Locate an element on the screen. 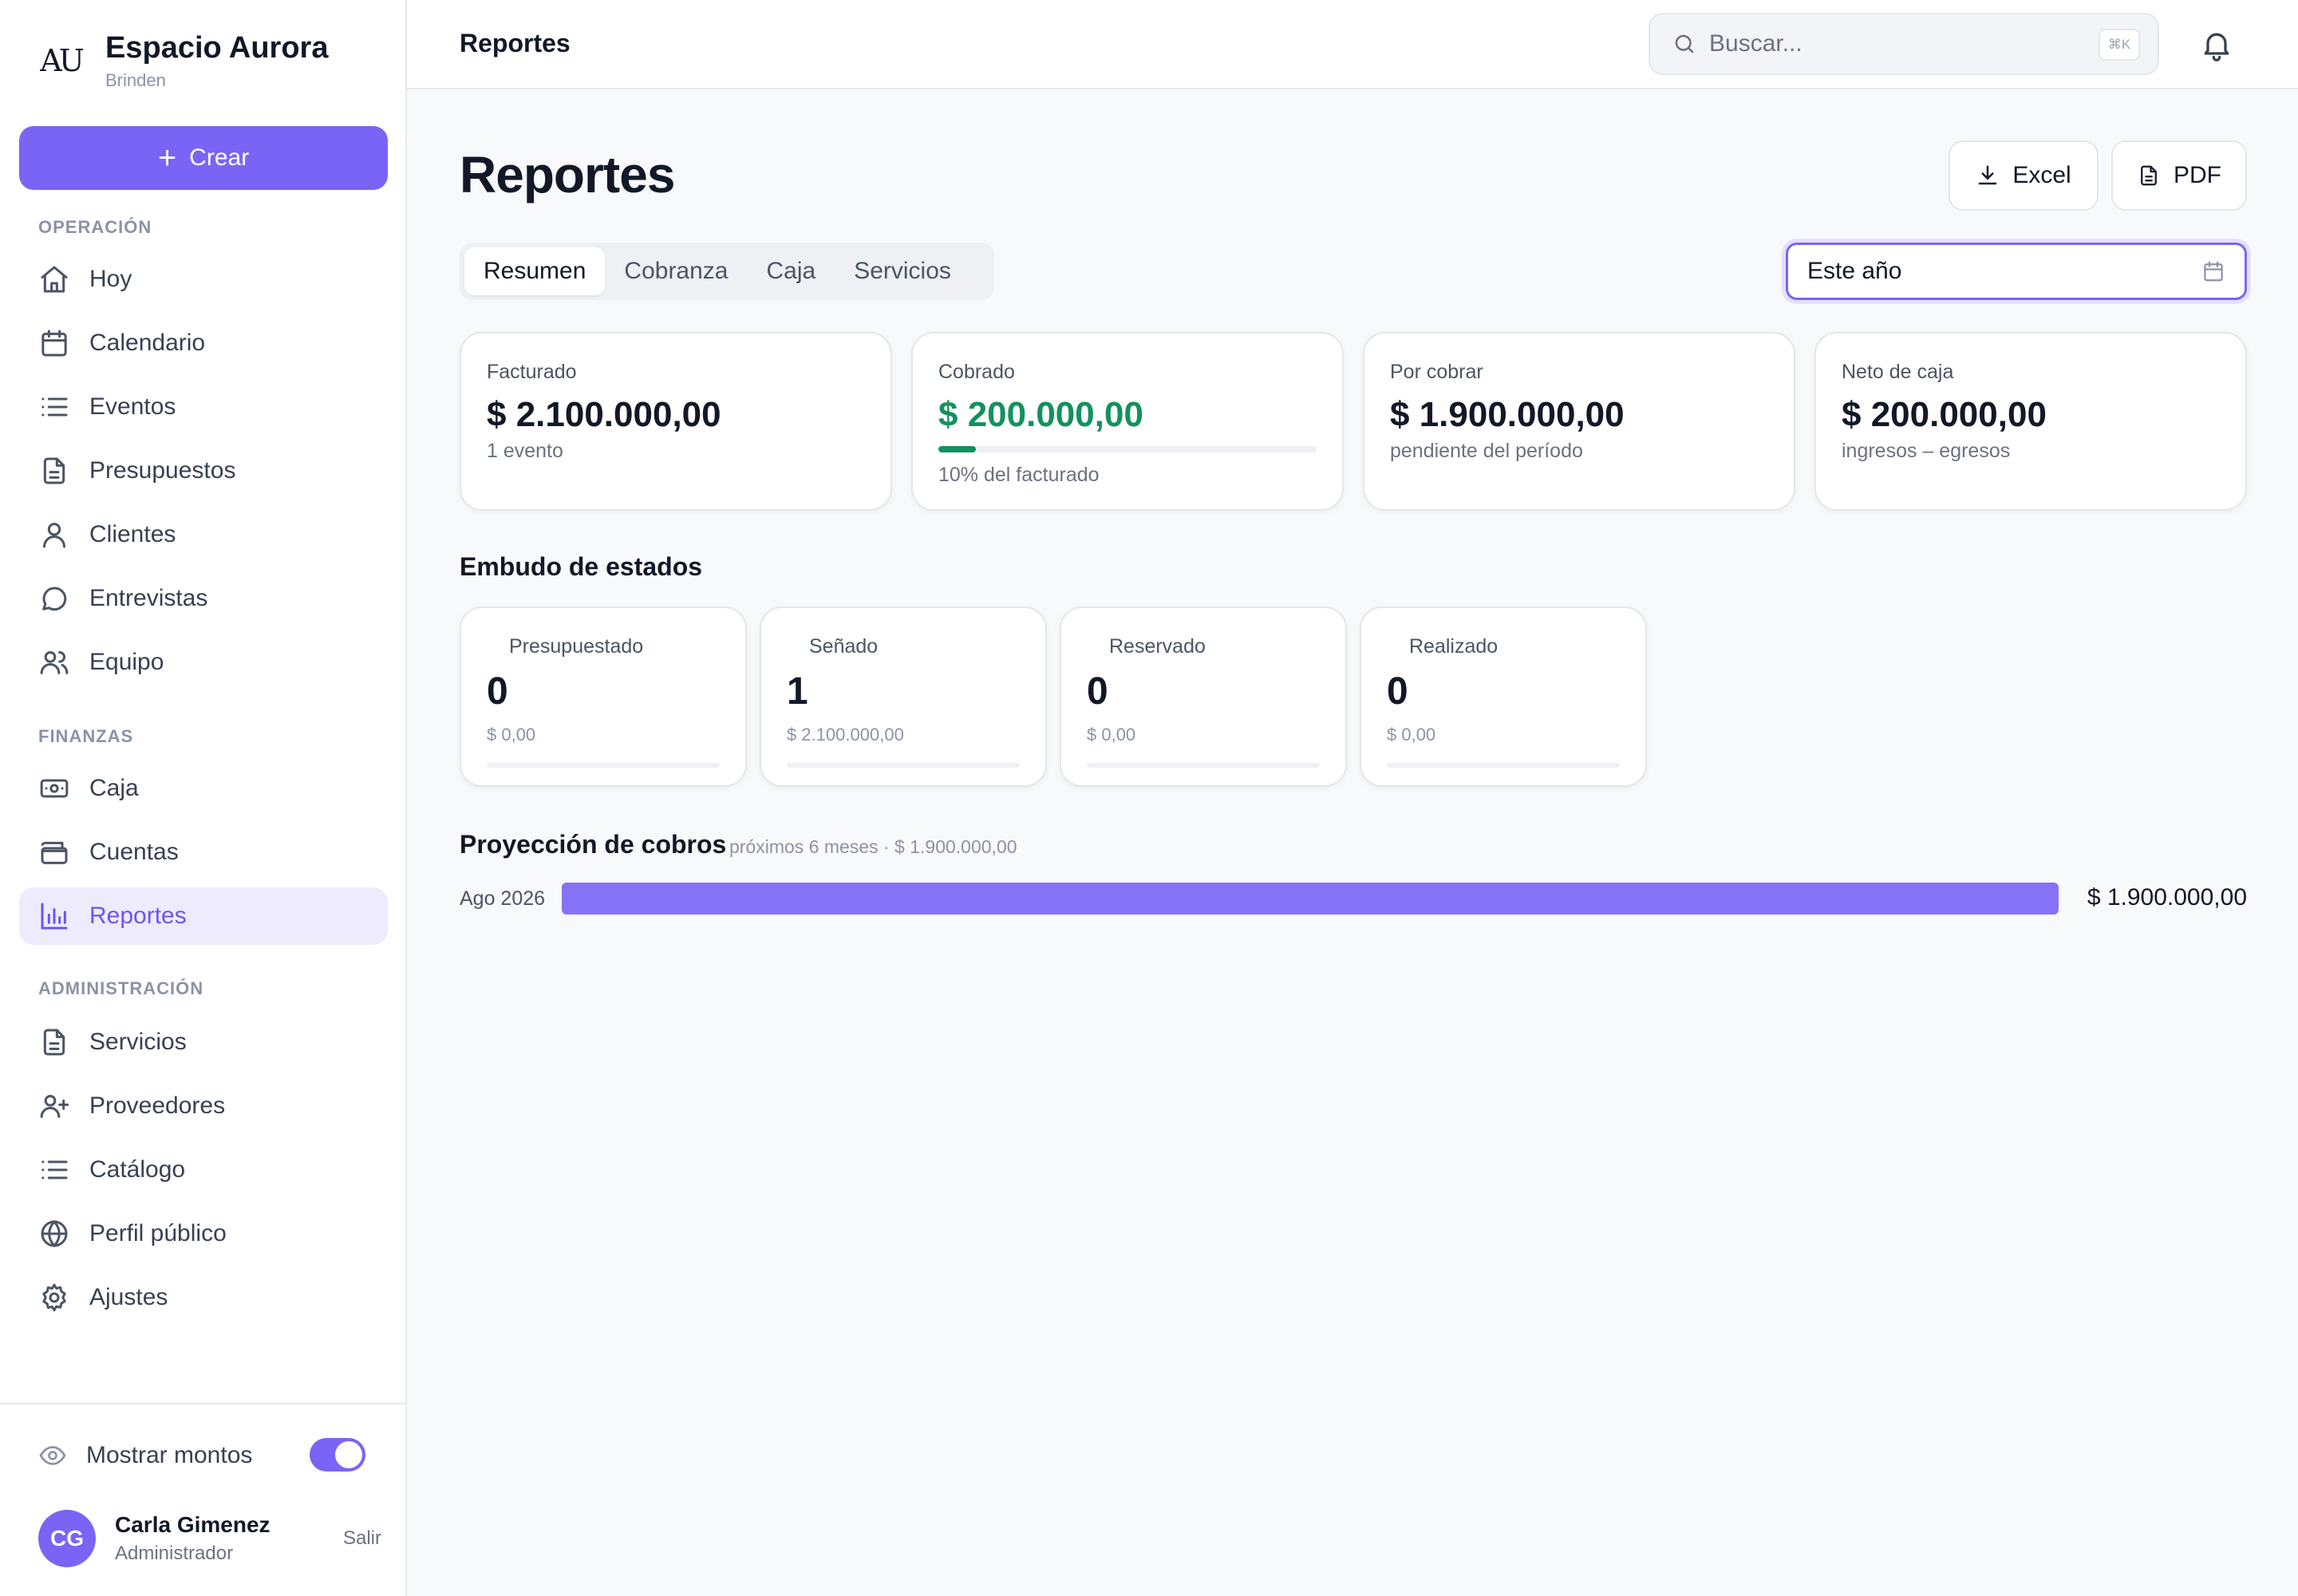 The height and width of the screenshot is (1596, 2298). search-icon is located at coordinates (1684, 43).